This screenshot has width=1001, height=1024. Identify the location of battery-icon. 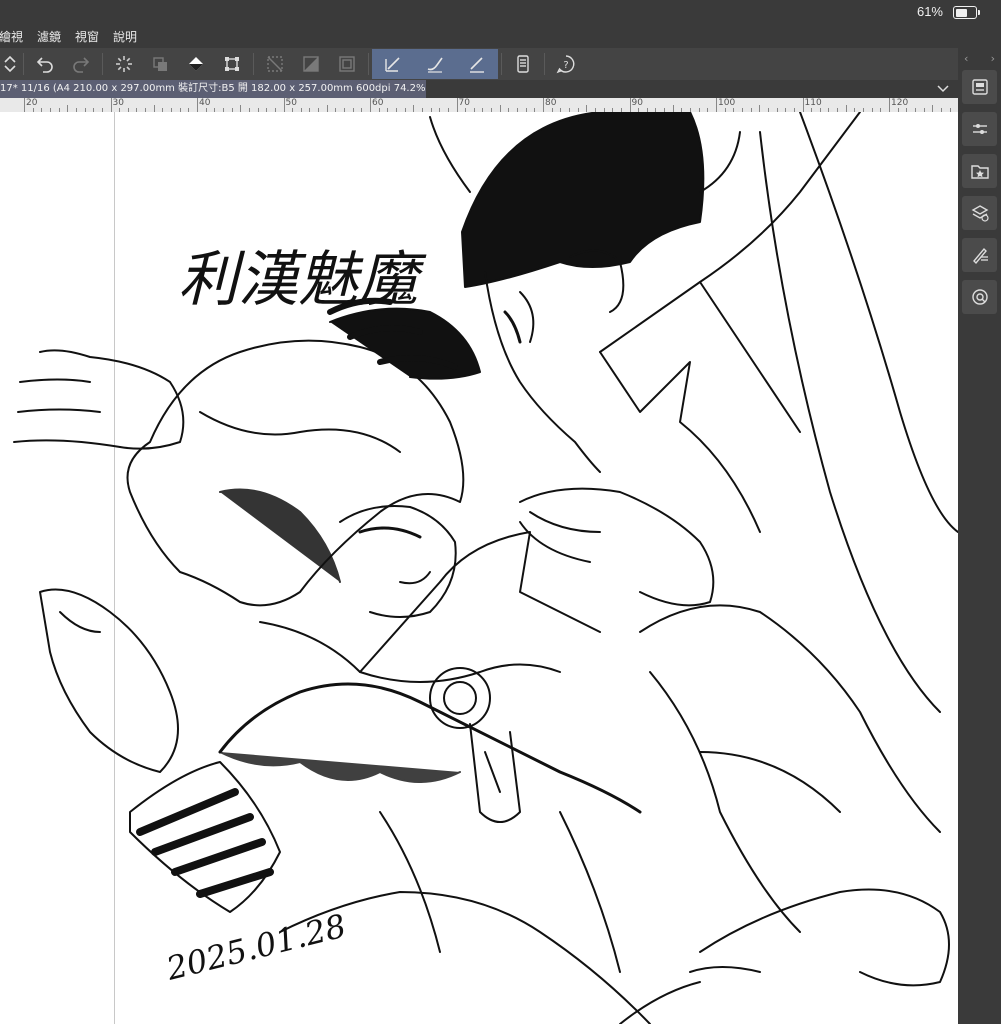
(966, 12).